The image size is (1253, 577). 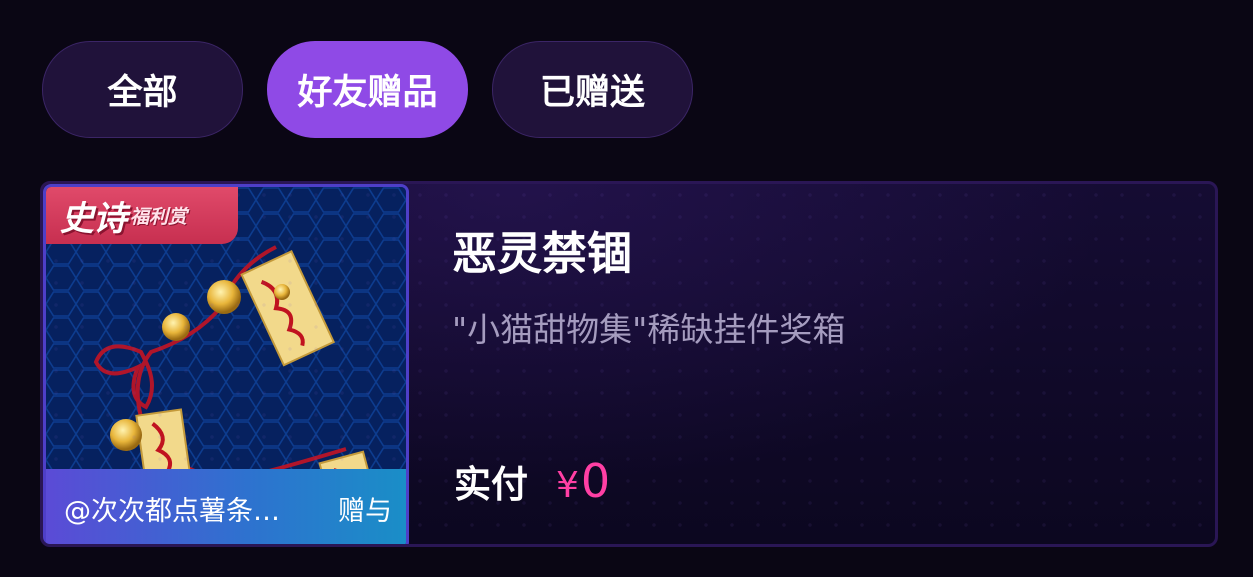 What do you see at coordinates (542, 253) in the screenshot?
I see `item-title: 恶灵禁锢` at bounding box center [542, 253].